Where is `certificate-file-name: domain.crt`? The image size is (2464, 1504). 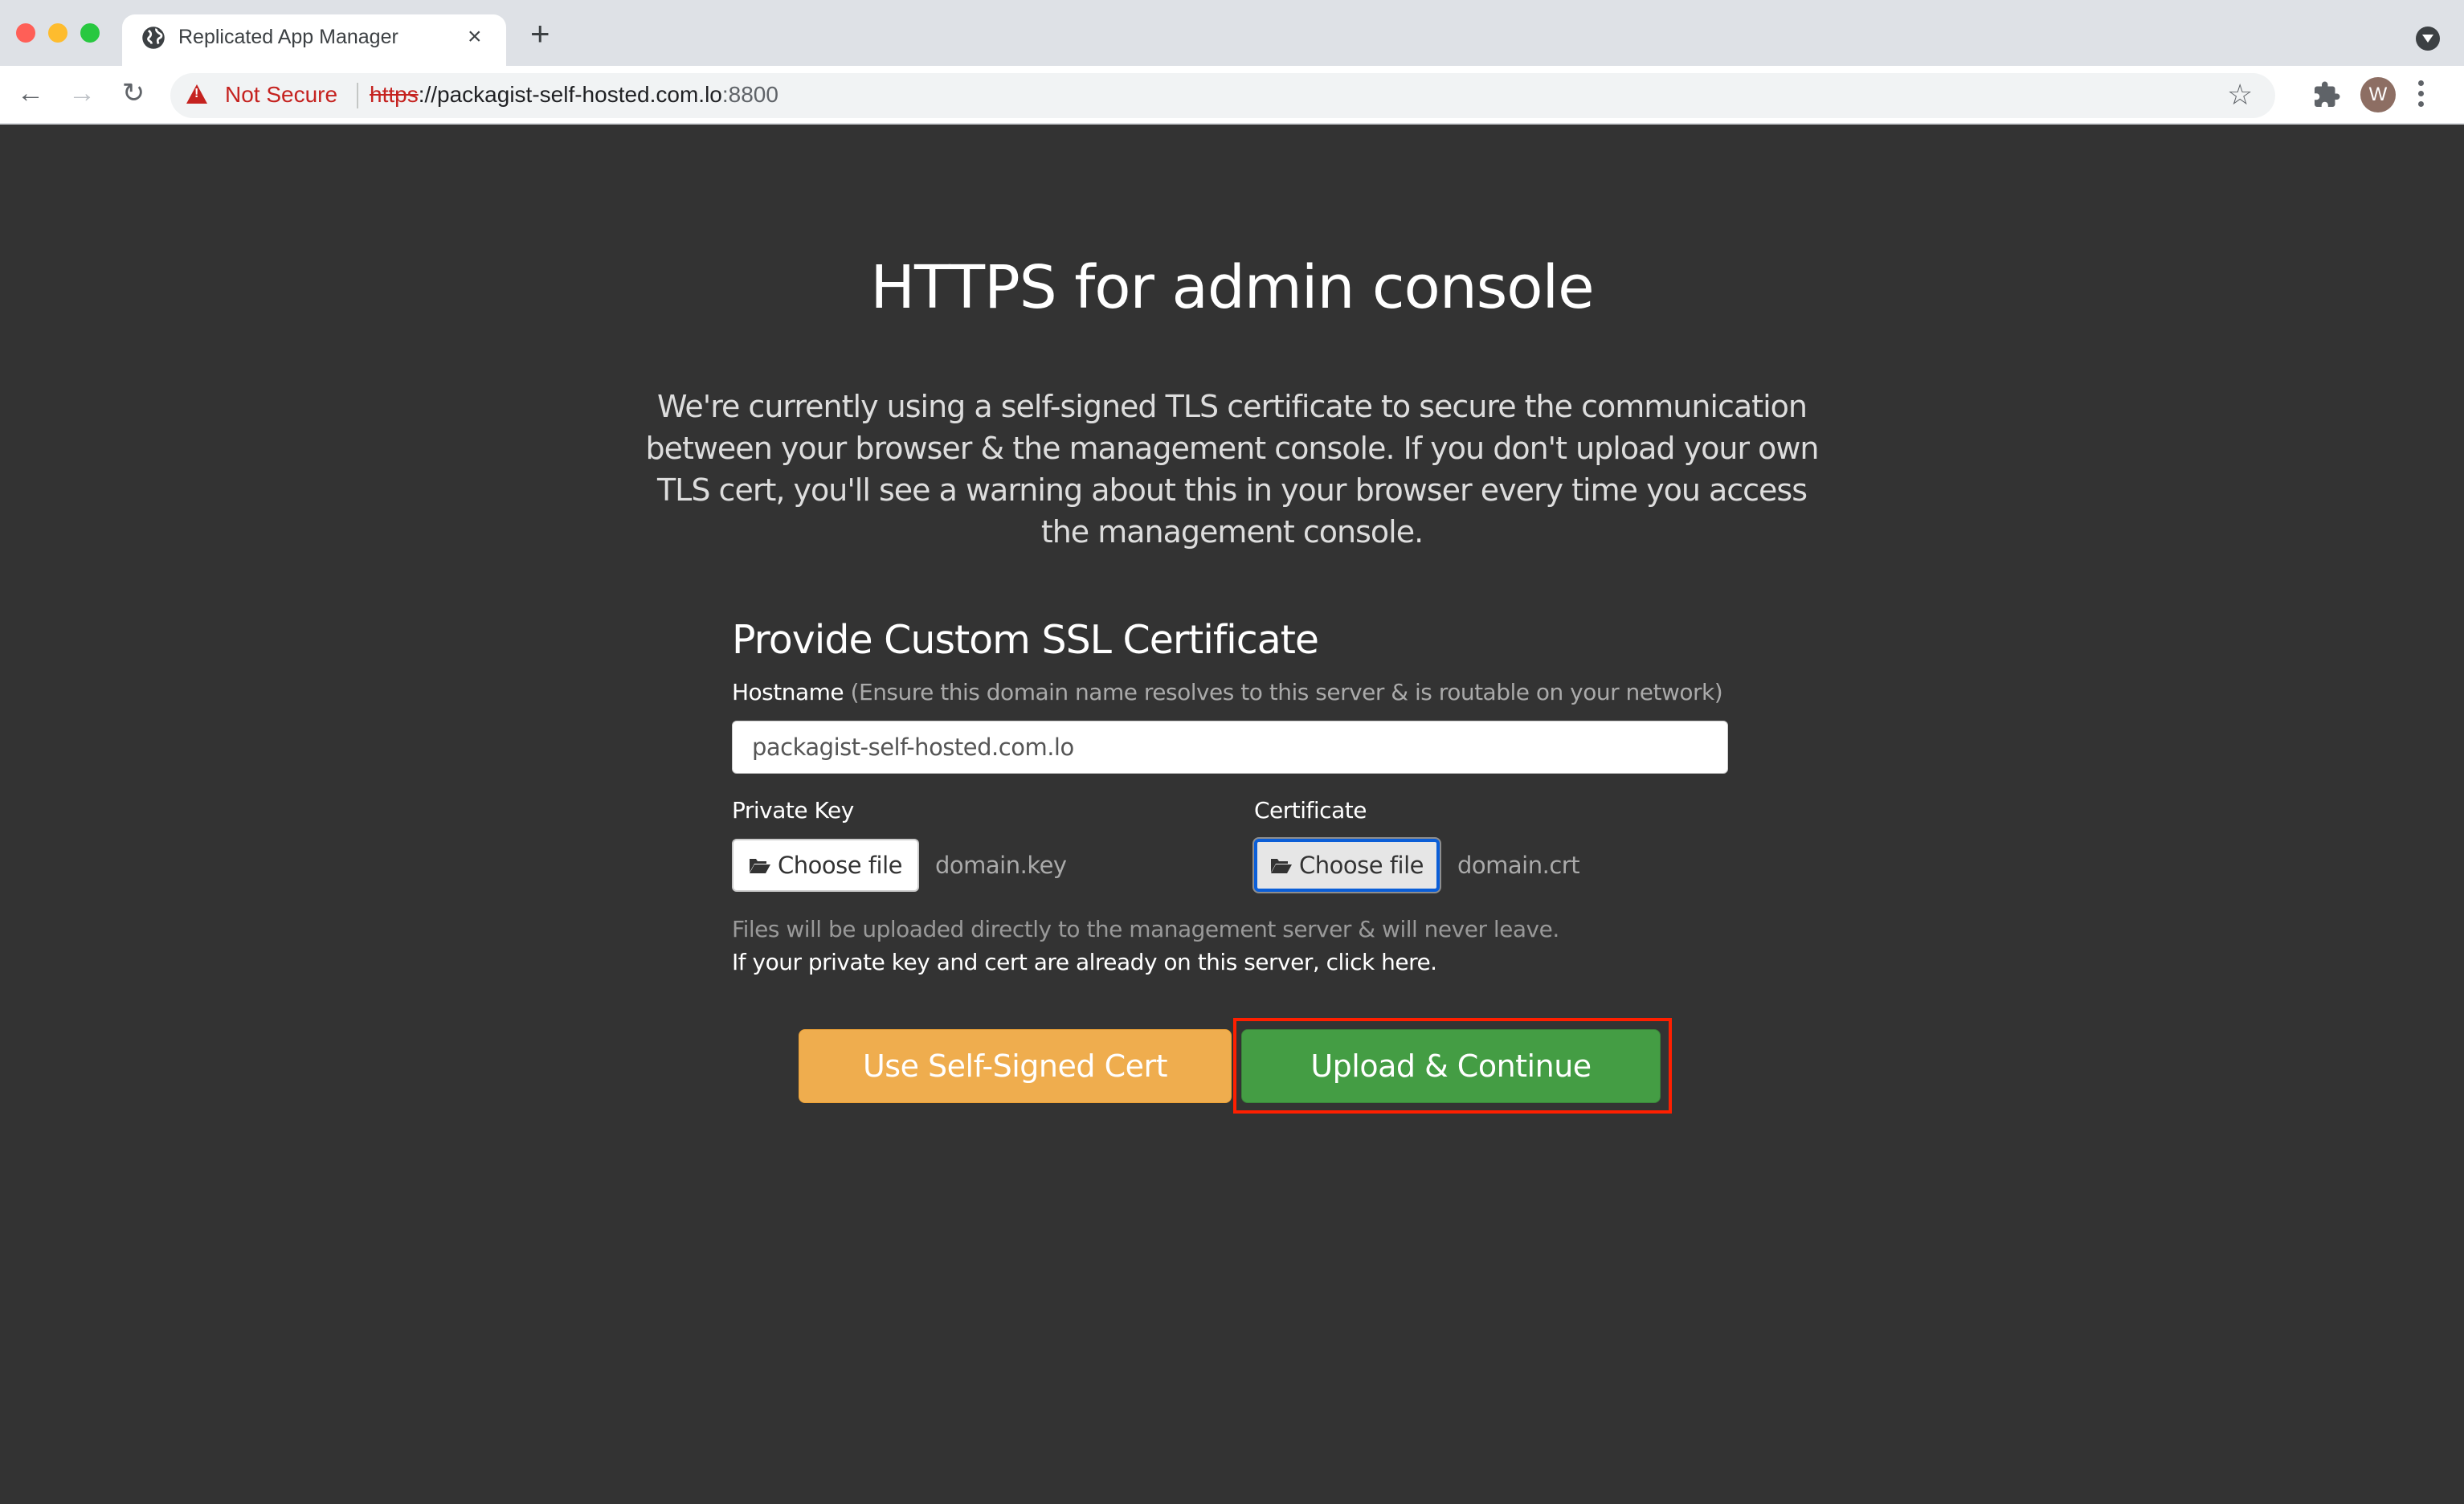 certificate-file-name: domain.crt is located at coordinates (1519, 865).